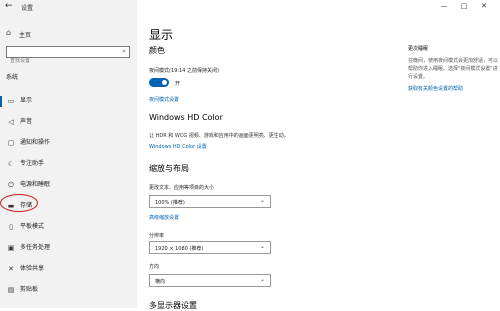 The height and width of the screenshot is (311, 500). What do you see at coordinates (11, 143) in the screenshot?
I see `notification-icon: ▢` at bounding box center [11, 143].